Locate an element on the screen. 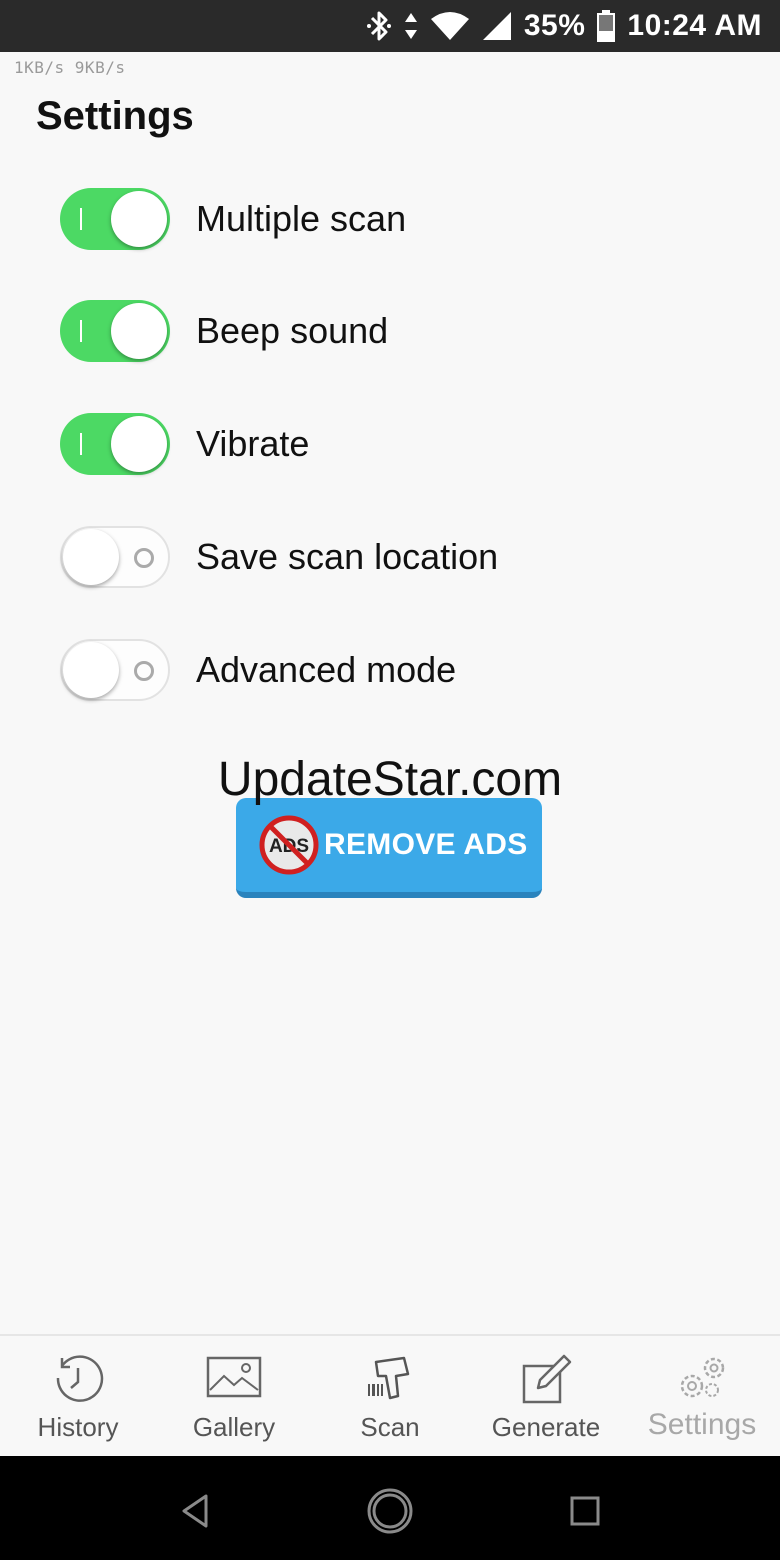  remove-ads-button: ADS REMOVE ADS is located at coordinates (389, 848).